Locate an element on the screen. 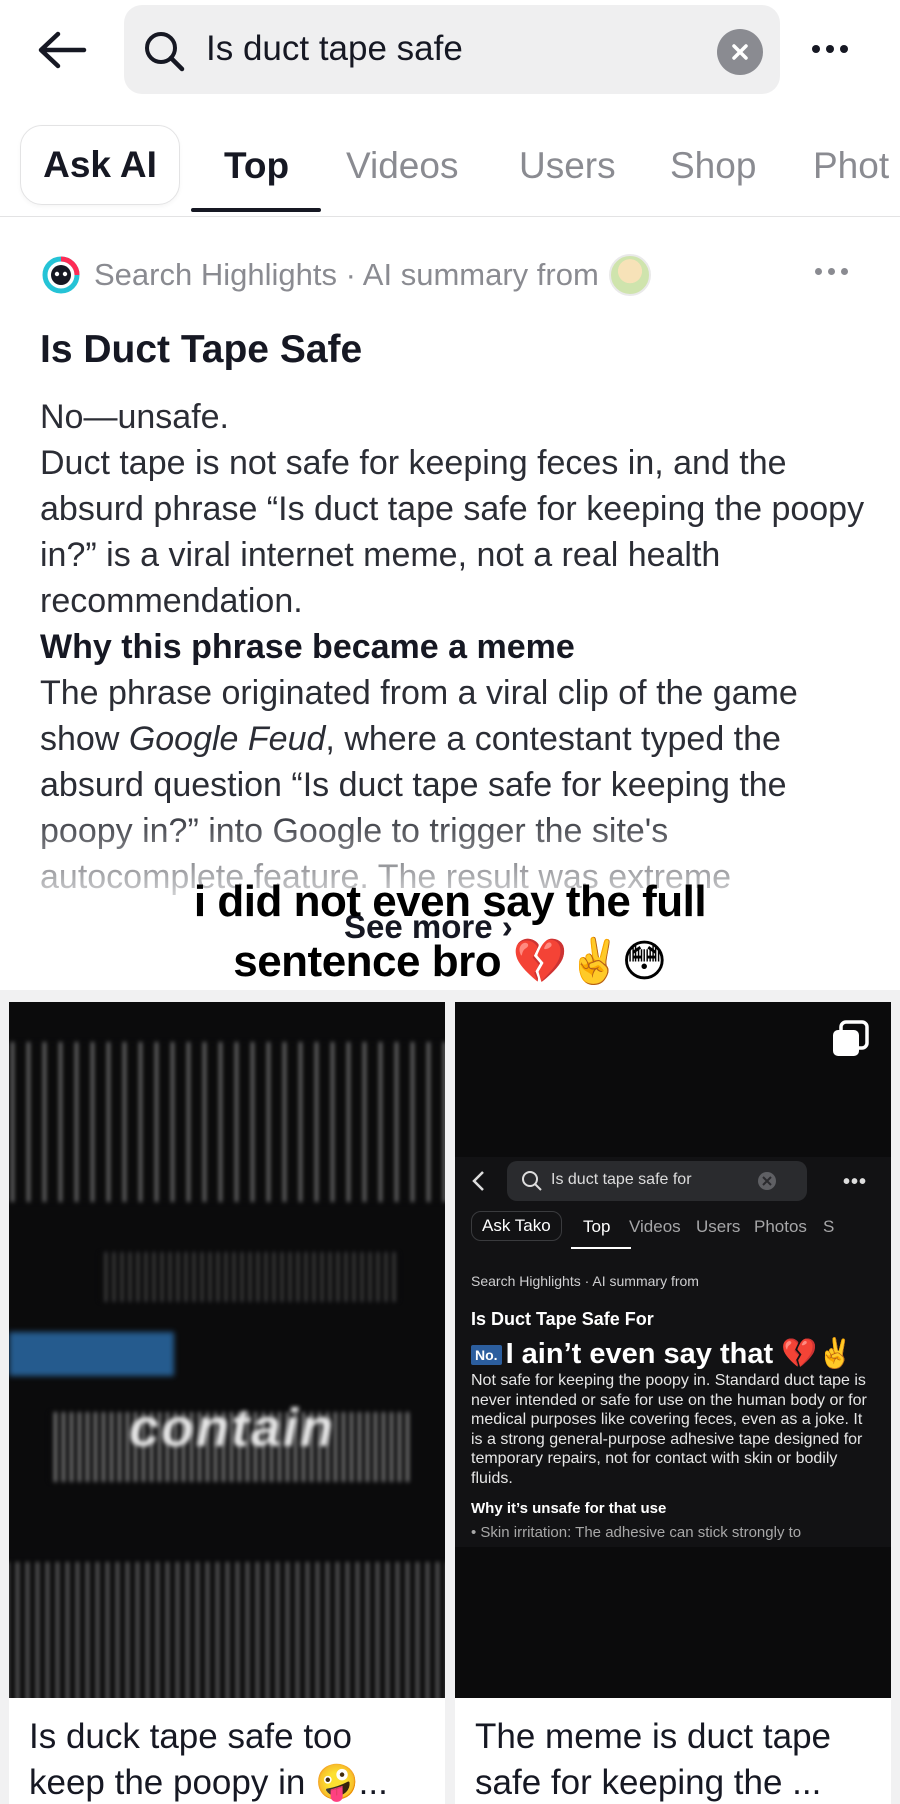  summary-more-button is located at coordinates (831, 271).